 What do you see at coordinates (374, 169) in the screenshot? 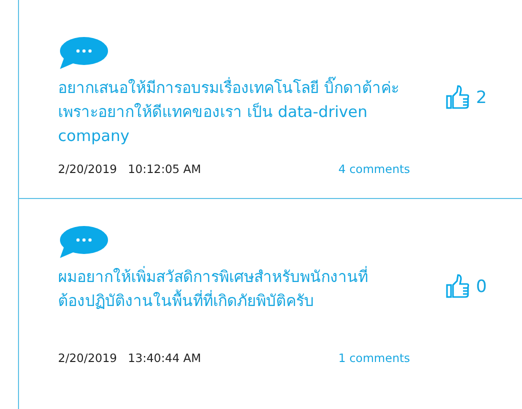
I see `comments-link: 4 comments` at bounding box center [374, 169].